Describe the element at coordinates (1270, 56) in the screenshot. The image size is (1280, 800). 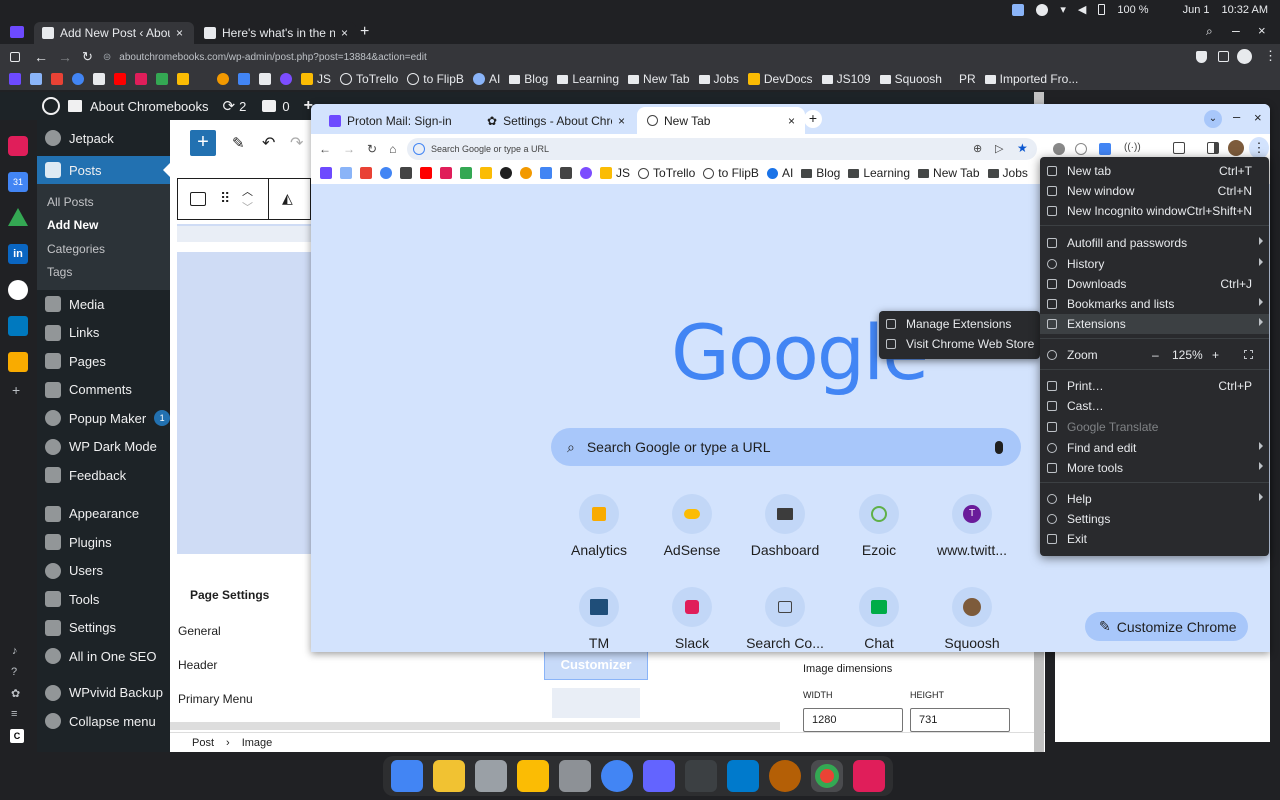
I see `more-icon: ⋮` at that location.